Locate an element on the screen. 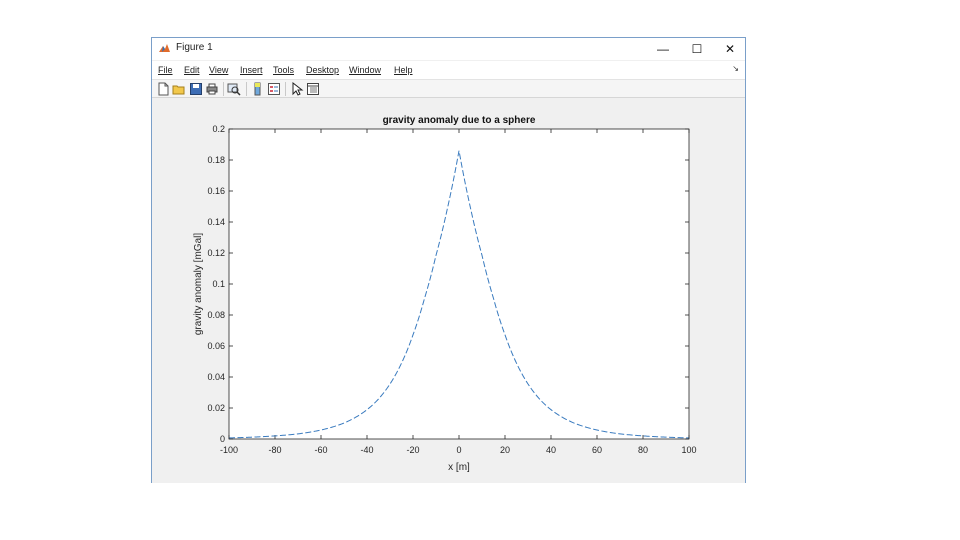 Image resolution: width=960 pixels, height=540 pixels. x-tick-label: 80 is located at coordinates (643, 450).